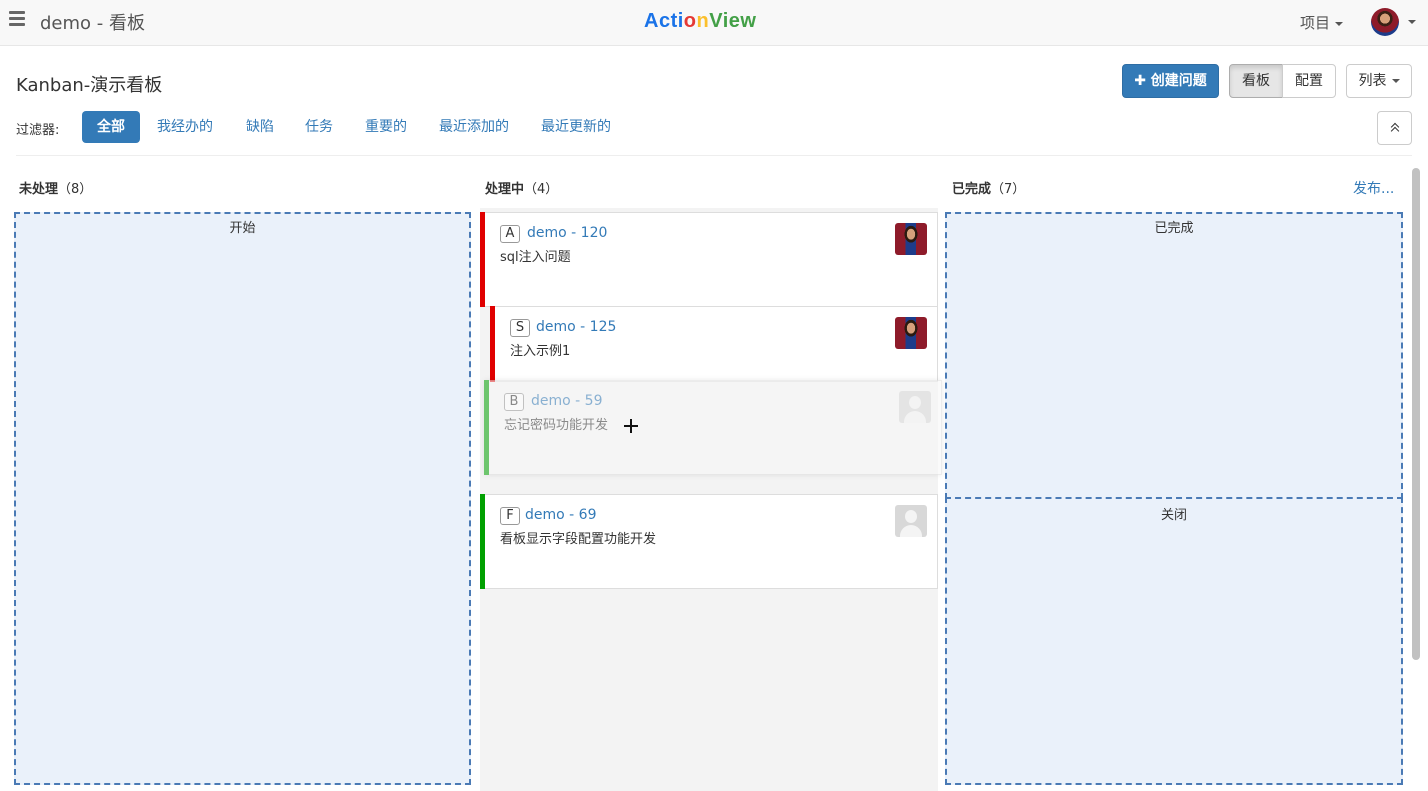 The image size is (1428, 791). I want to click on filter-all: 全部, so click(111, 127).